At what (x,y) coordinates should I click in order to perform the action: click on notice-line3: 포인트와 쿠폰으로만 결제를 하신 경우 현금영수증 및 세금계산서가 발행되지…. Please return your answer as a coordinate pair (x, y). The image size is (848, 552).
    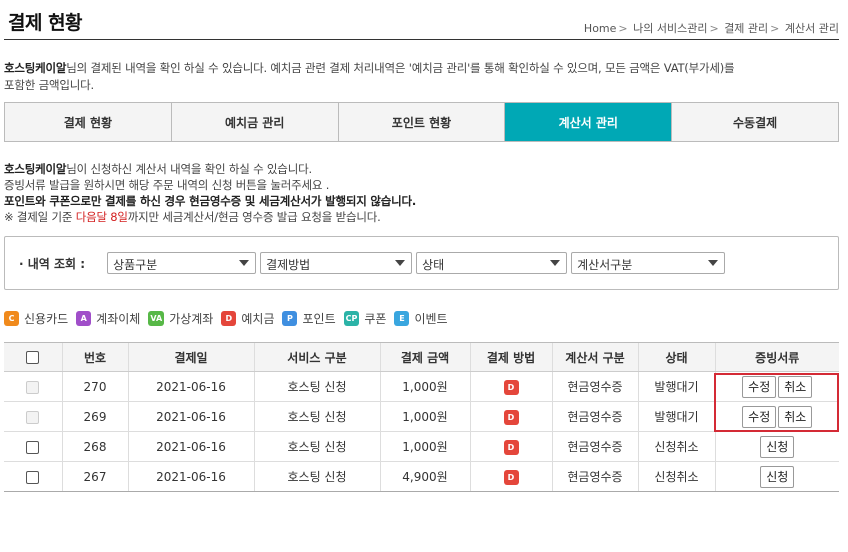
    Looking at the image, I should click on (210, 201).